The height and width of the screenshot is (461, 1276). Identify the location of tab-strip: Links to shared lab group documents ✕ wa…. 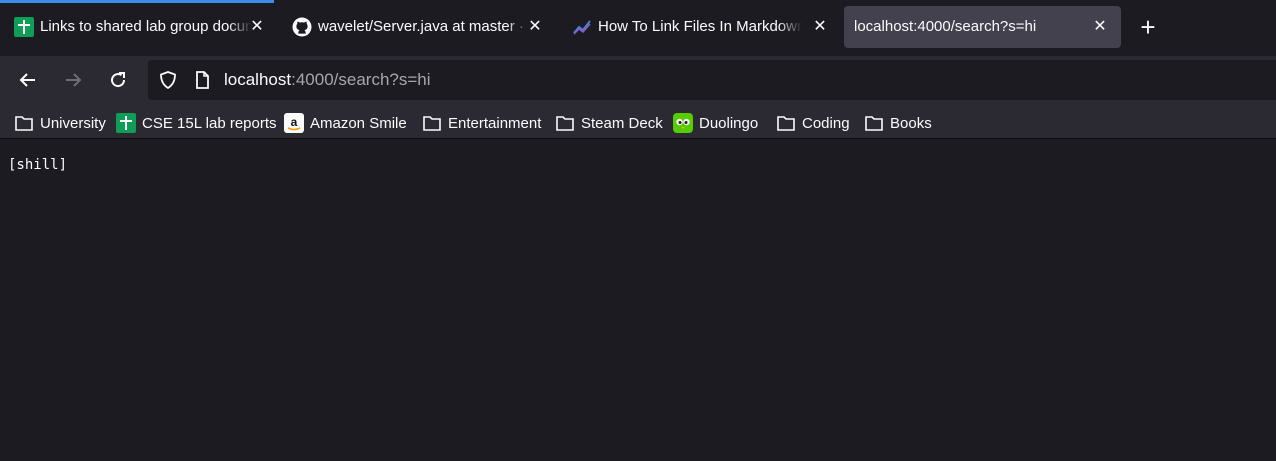
(638, 28).